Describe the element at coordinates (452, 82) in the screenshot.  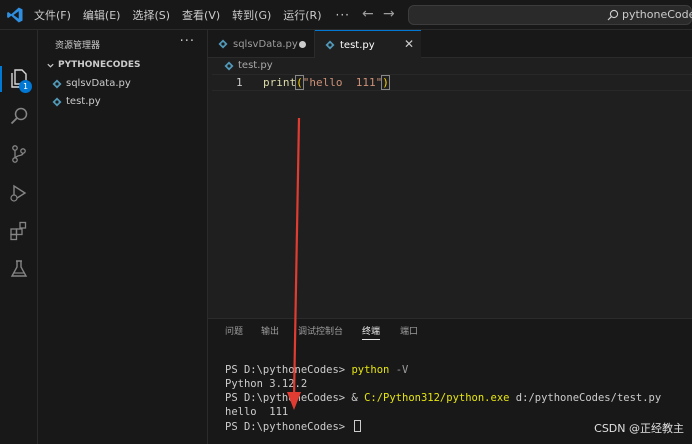
I see `code-line: 1 print("hello 111")` at that location.